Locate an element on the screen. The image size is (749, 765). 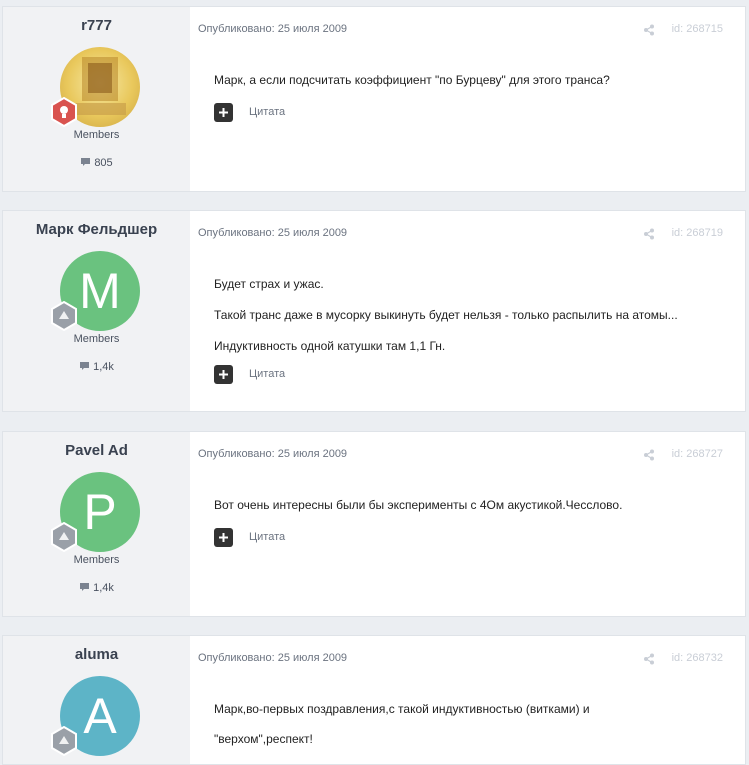
post-id: id: 268715 is located at coordinates (697, 29).